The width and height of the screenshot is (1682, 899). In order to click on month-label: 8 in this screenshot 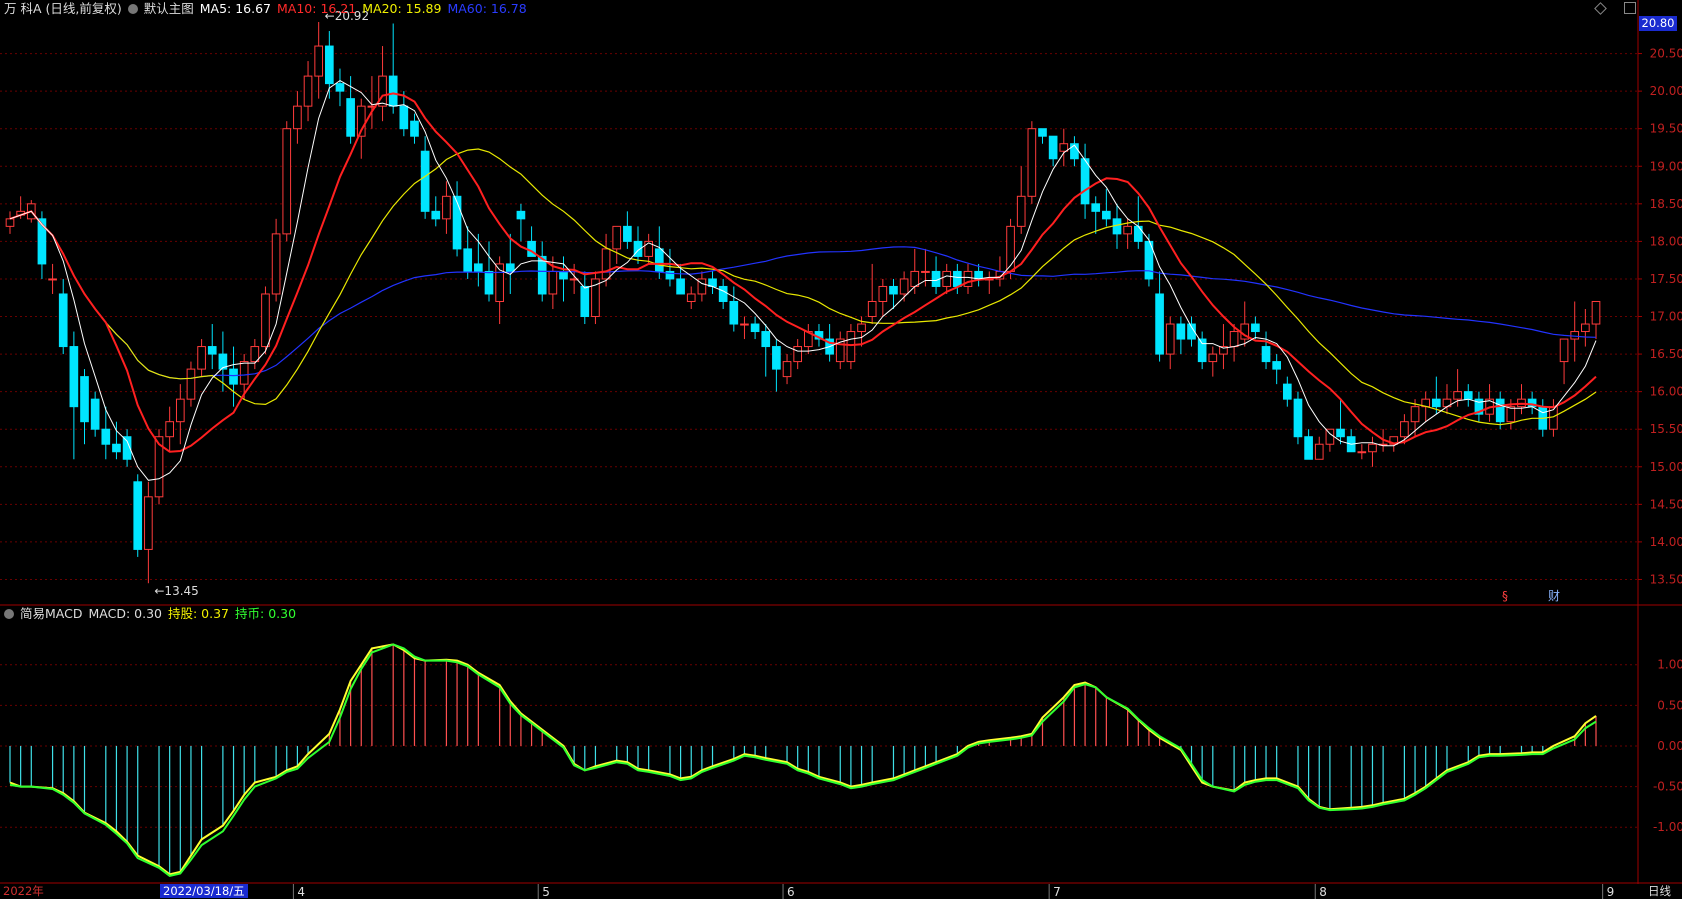, I will do `click(1323, 892)`.